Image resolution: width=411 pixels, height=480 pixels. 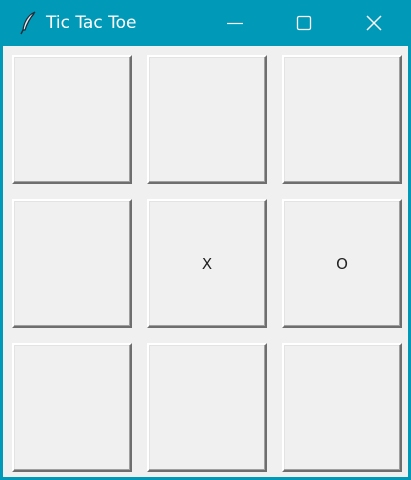 What do you see at coordinates (205, 23) in the screenshot?
I see `title-bar: Tic Tac Toe` at bounding box center [205, 23].